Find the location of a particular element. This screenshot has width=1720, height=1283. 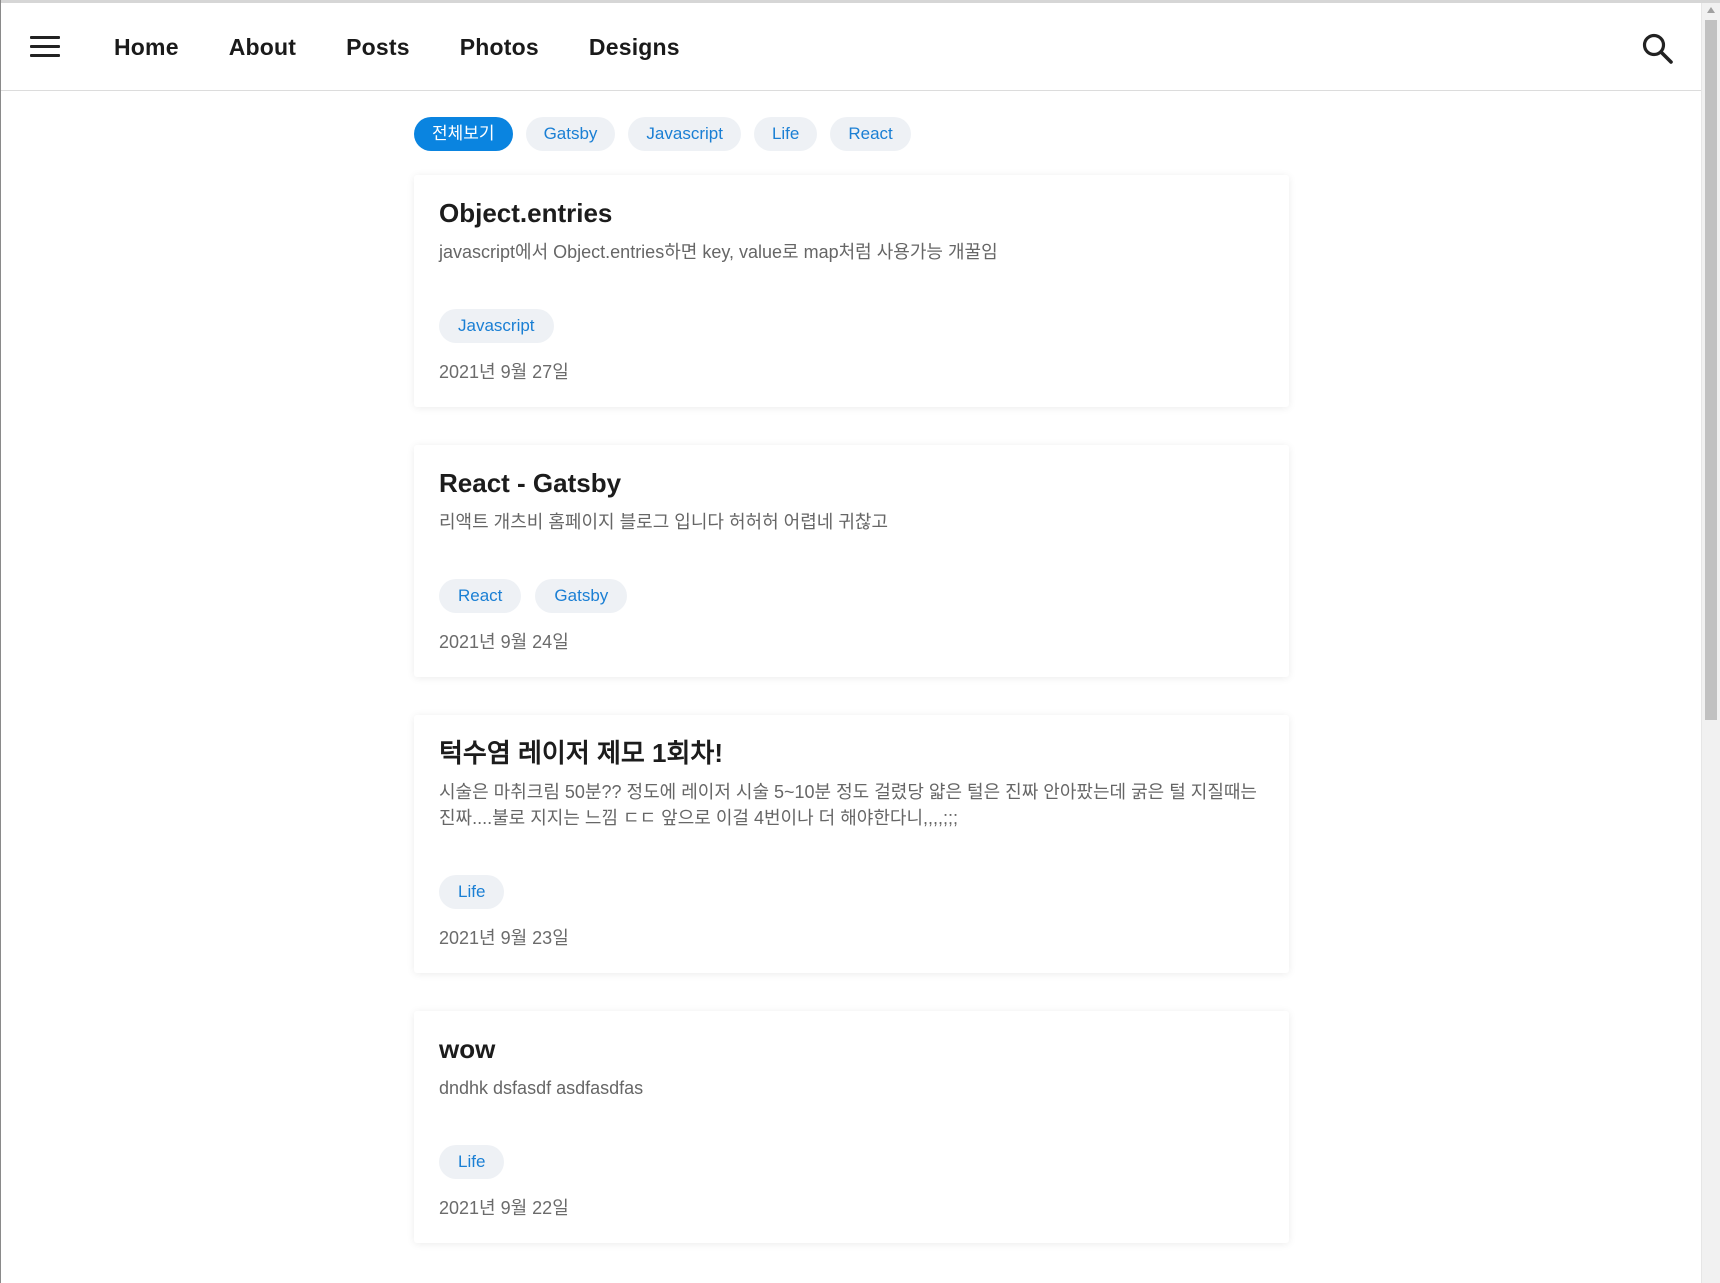

site-header: Home About Posts Photos Designs is located at coordinates (851, 47).